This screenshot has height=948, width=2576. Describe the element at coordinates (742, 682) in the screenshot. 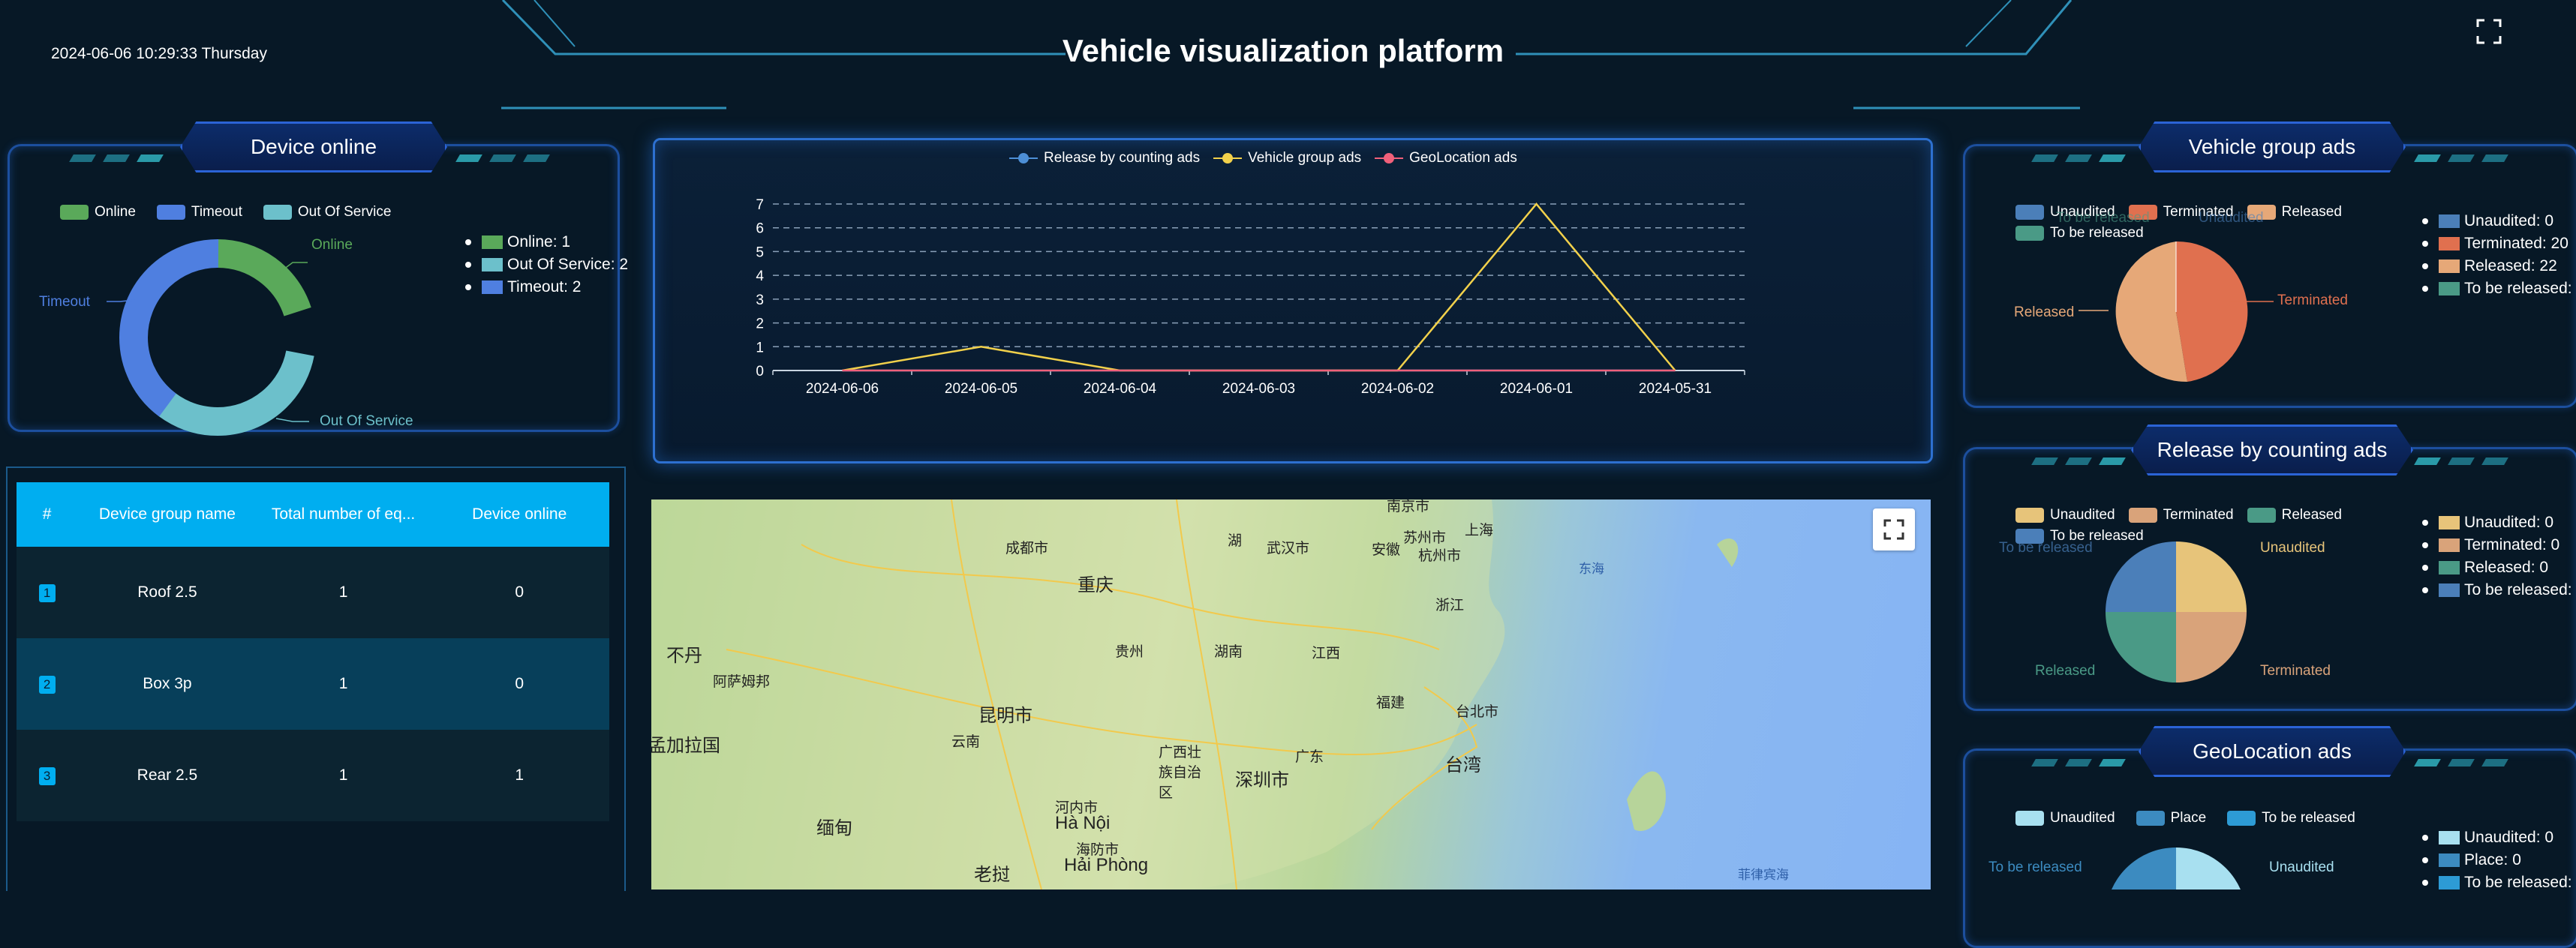

I see `map-label: 阿萨姆邦` at that location.